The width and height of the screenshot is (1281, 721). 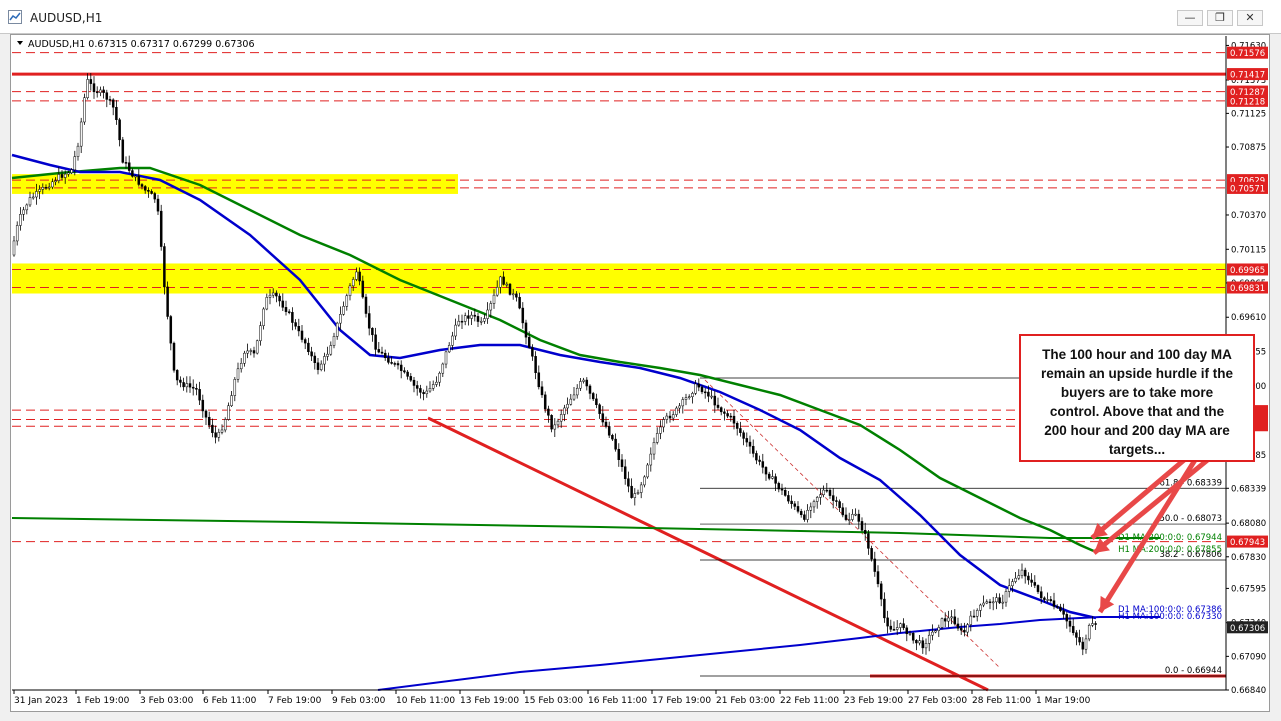 I want to click on time-tick-label: 9 Feb 03:00, so click(x=359, y=701).